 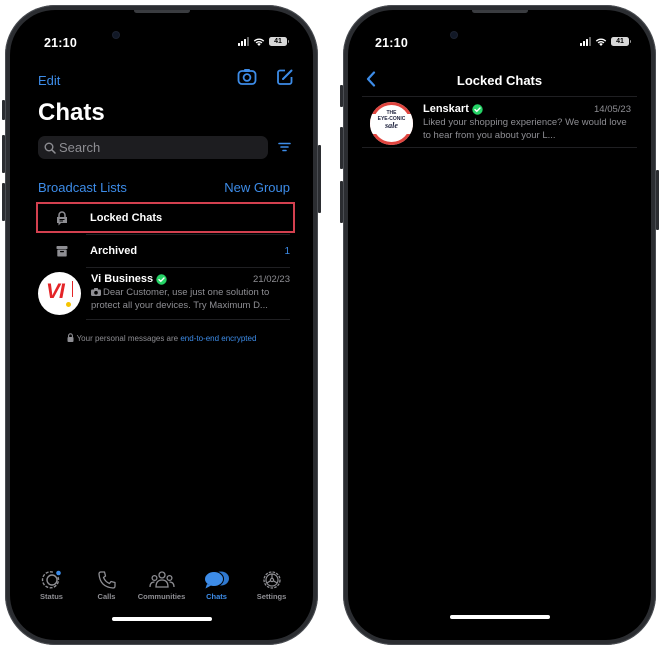 I want to click on camera-icon, so click(x=247, y=77).